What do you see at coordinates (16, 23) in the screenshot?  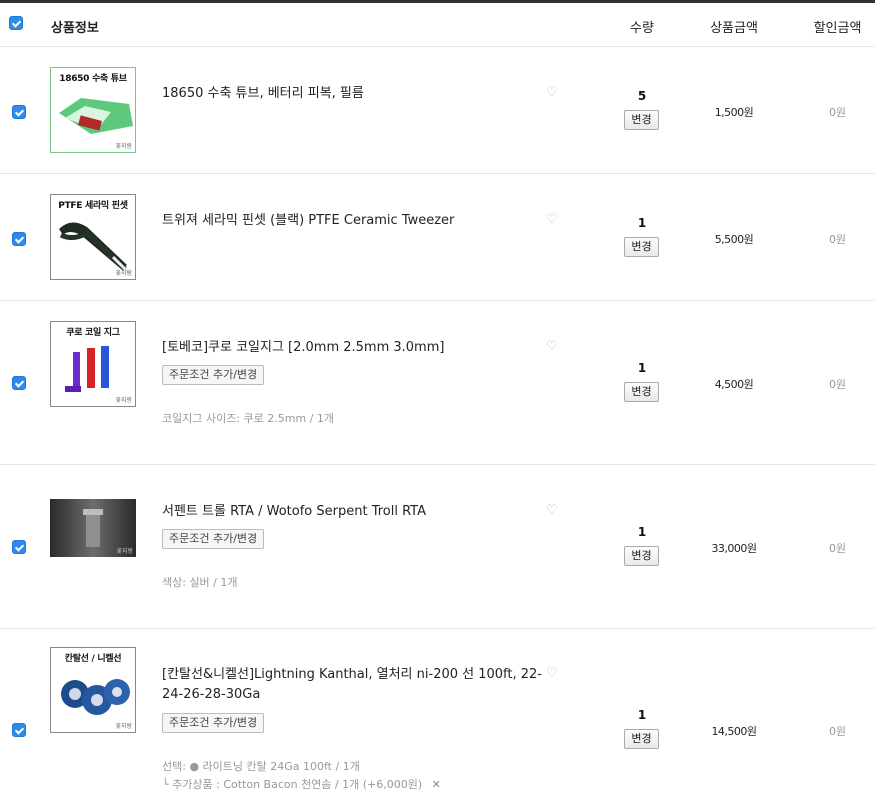 I see `select-all-checkbox` at bounding box center [16, 23].